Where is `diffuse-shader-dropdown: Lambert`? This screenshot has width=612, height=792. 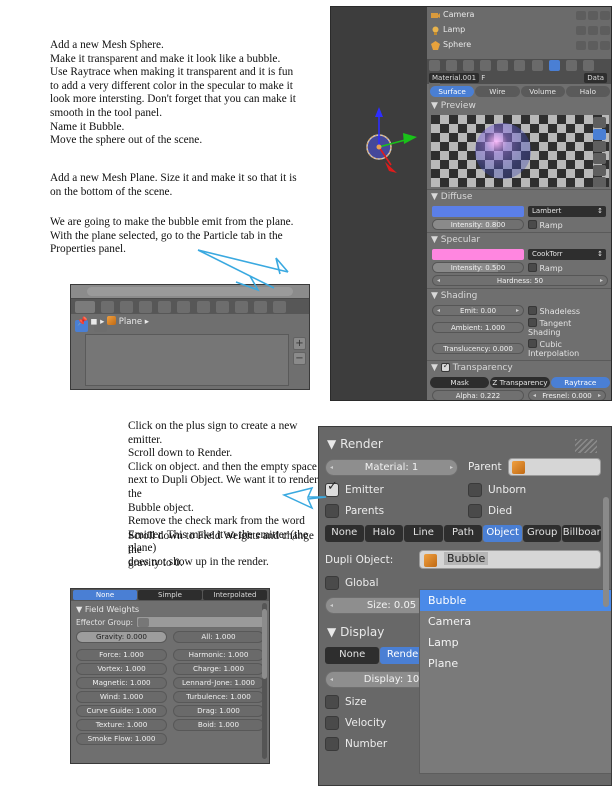
diffuse-shader-dropdown: Lambert is located at coordinates (567, 211).